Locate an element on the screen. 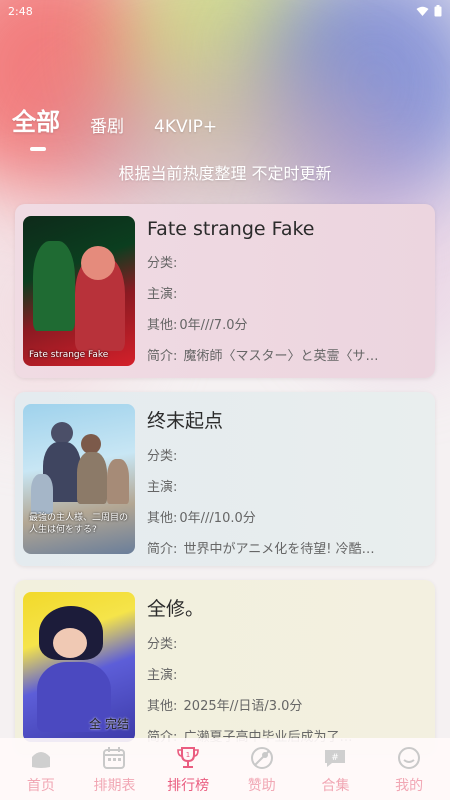  poster-caption: 最強の主人様、二周目の人生は何をする? is located at coordinates (79, 524).